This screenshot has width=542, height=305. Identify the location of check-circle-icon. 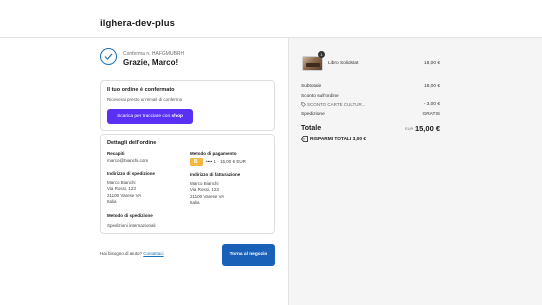
(108, 56).